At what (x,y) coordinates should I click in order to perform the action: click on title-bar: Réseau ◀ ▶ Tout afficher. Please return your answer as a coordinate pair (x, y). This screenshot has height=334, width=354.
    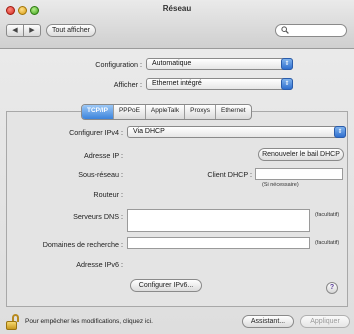
    Looking at the image, I should click on (177, 24).